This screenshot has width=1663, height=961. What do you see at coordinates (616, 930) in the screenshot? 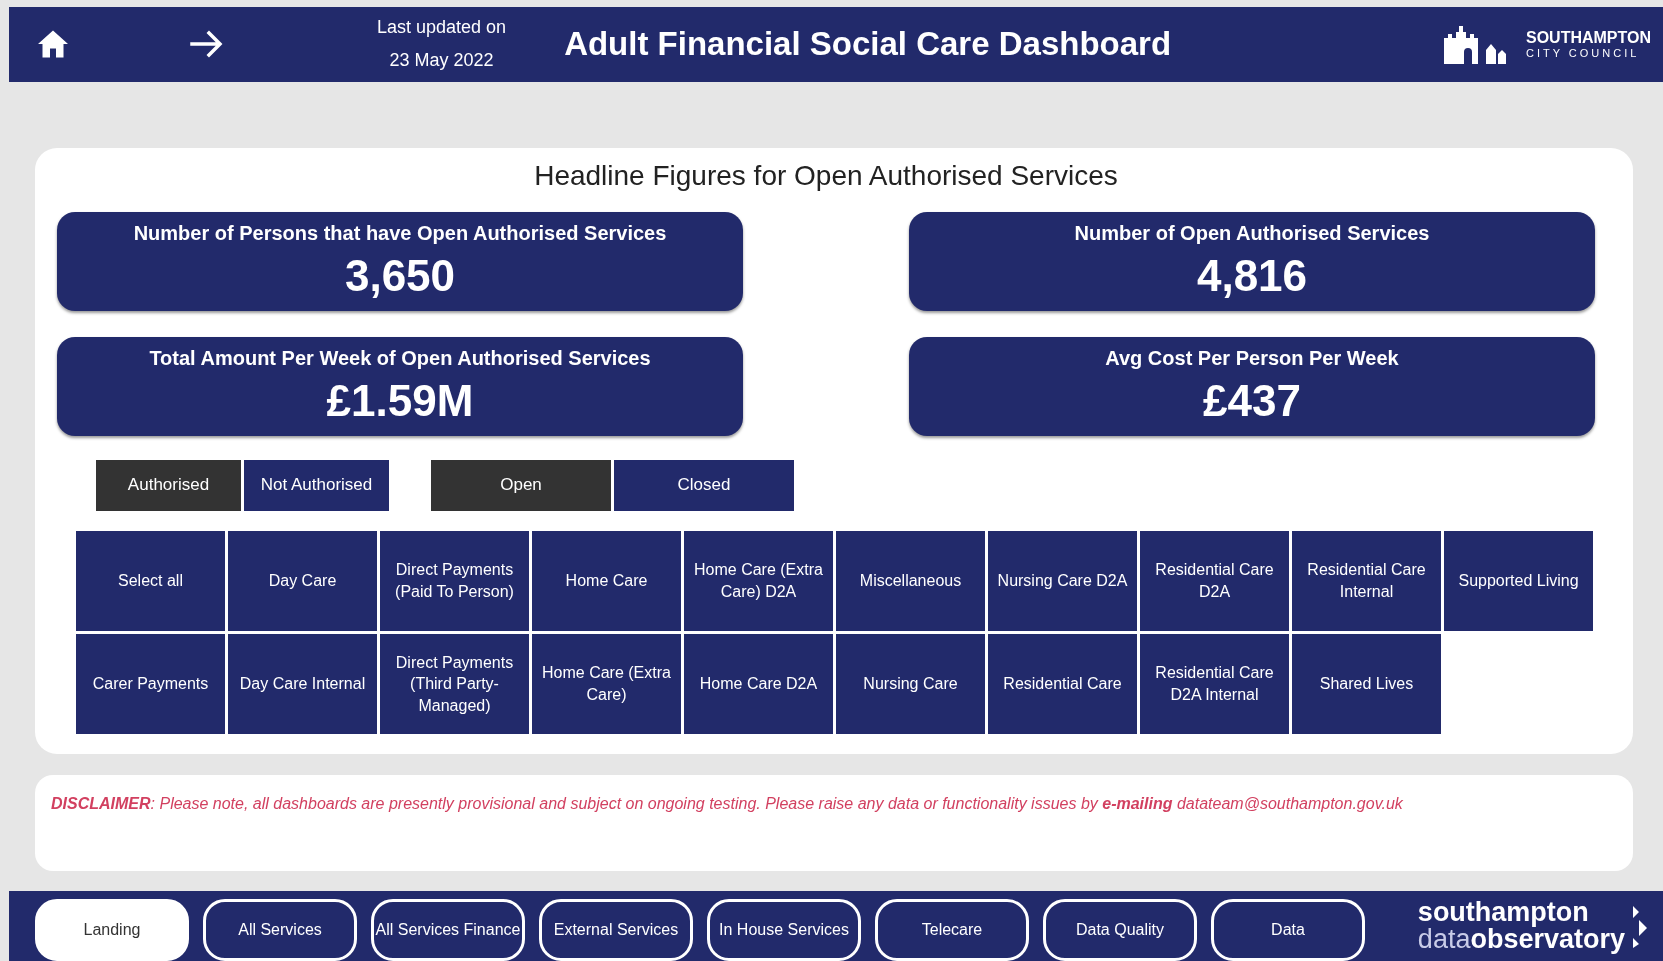
I see `nav-tab: External Services` at bounding box center [616, 930].